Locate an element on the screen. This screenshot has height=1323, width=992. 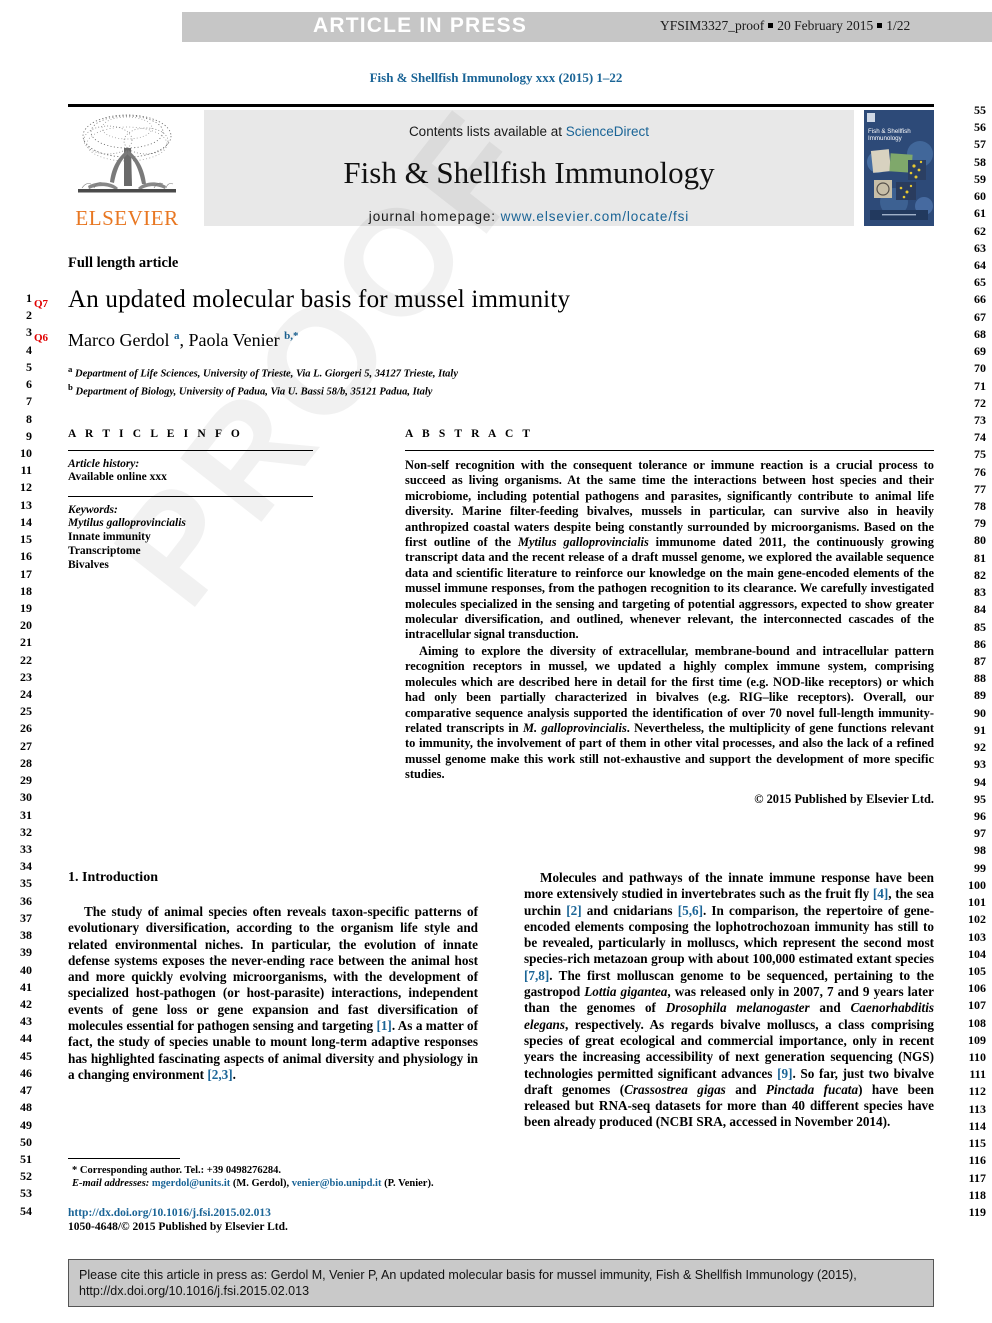
line-number: 18 is located at coordinates (26, 590).